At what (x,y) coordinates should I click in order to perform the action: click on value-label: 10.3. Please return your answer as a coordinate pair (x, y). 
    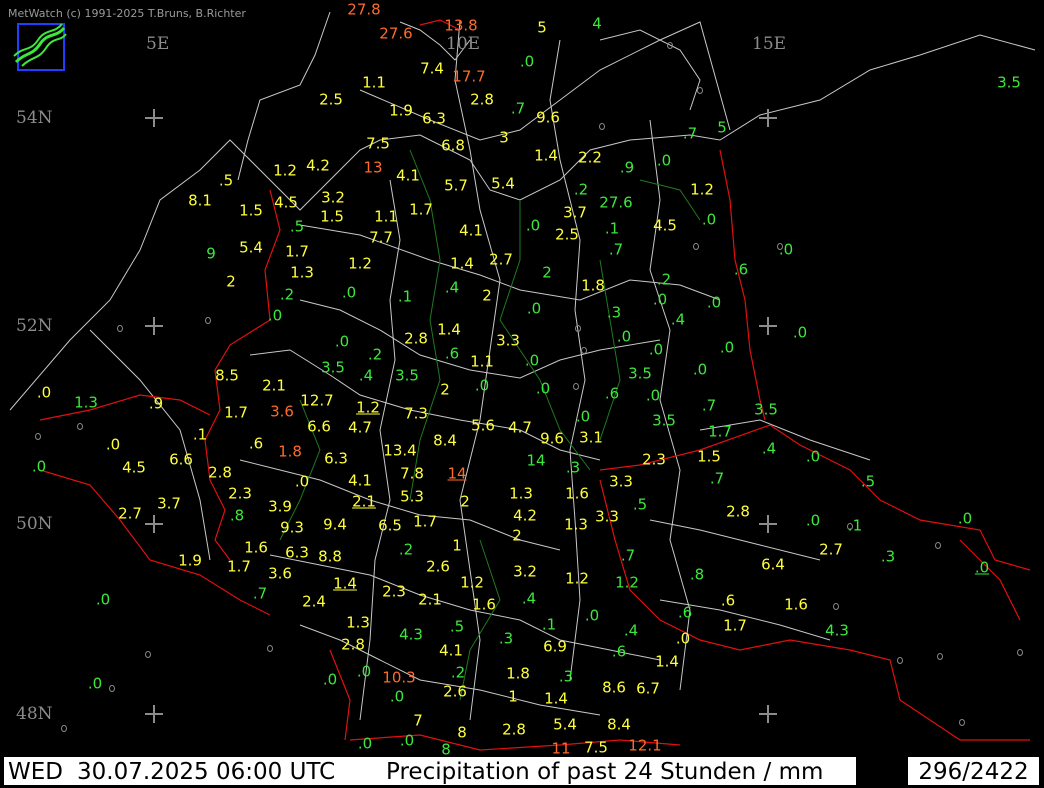
    Looking at the image, I should click on (399, 677).